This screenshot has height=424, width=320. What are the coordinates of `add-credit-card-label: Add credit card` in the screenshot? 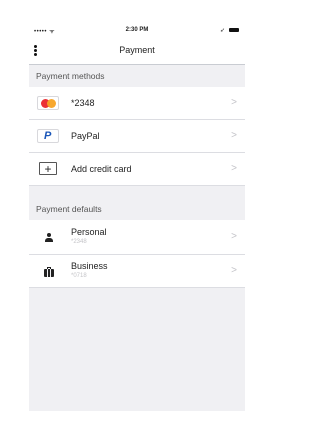 It's located at (101, 169).